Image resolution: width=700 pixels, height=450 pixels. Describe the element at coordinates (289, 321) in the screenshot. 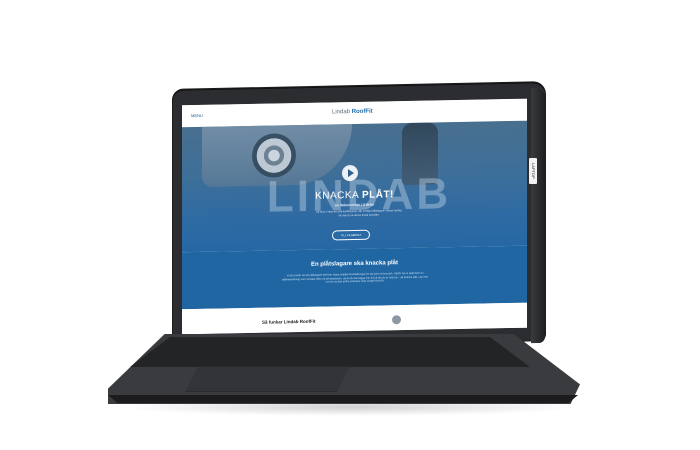

I see `next-section-heading: Så funkar Lindab RoofFit` at that location.